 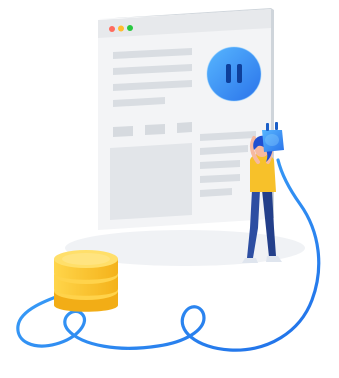 What do you see at coordinates (121, 28) in the screenshot?
I see `minimize-dot-icon` at bounding box center [121, 28].